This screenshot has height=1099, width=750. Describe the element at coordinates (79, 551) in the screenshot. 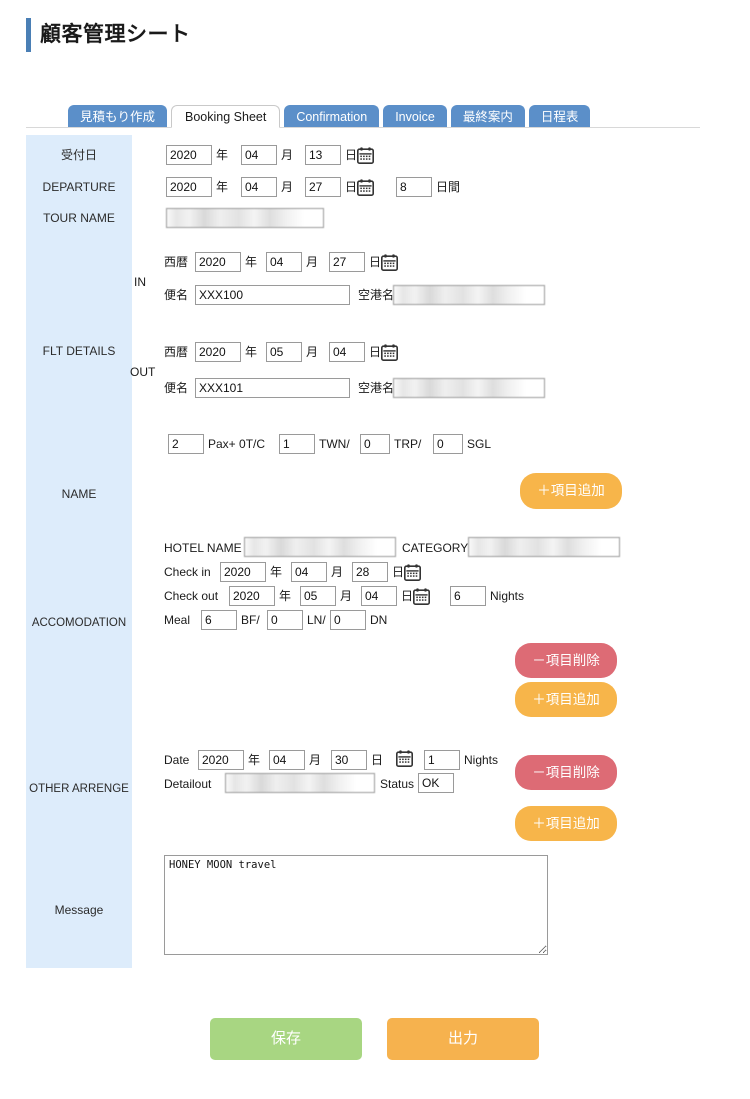

I see `section-label-column` at that location.